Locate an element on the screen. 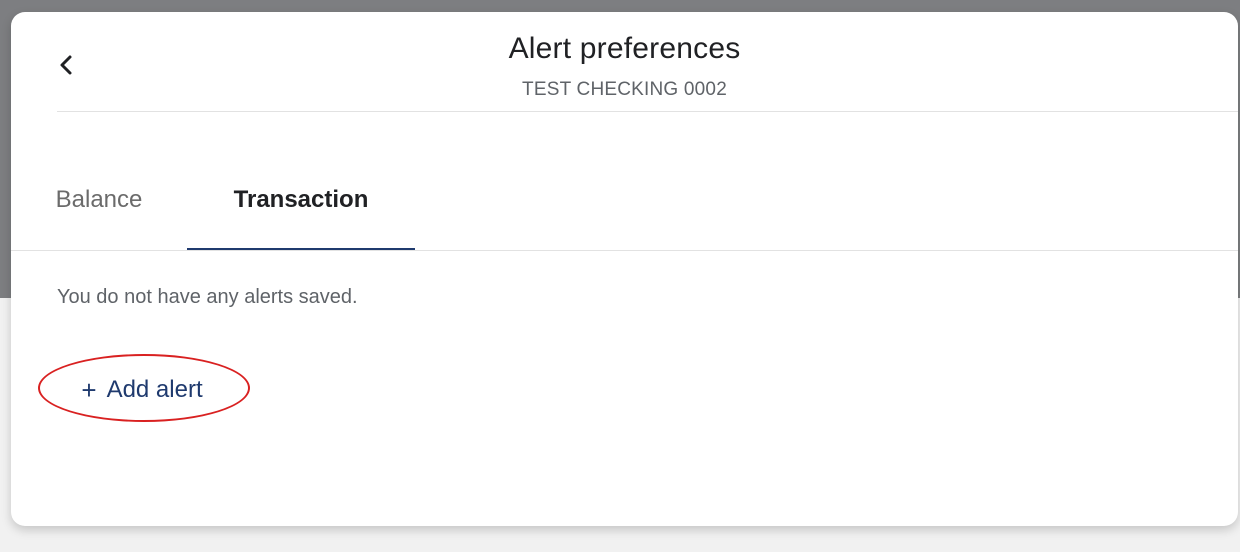 The height and width of the screenshot is (552, 1240). account-name: TEST CHECKING 0002 is located at coordinates (624, 89).